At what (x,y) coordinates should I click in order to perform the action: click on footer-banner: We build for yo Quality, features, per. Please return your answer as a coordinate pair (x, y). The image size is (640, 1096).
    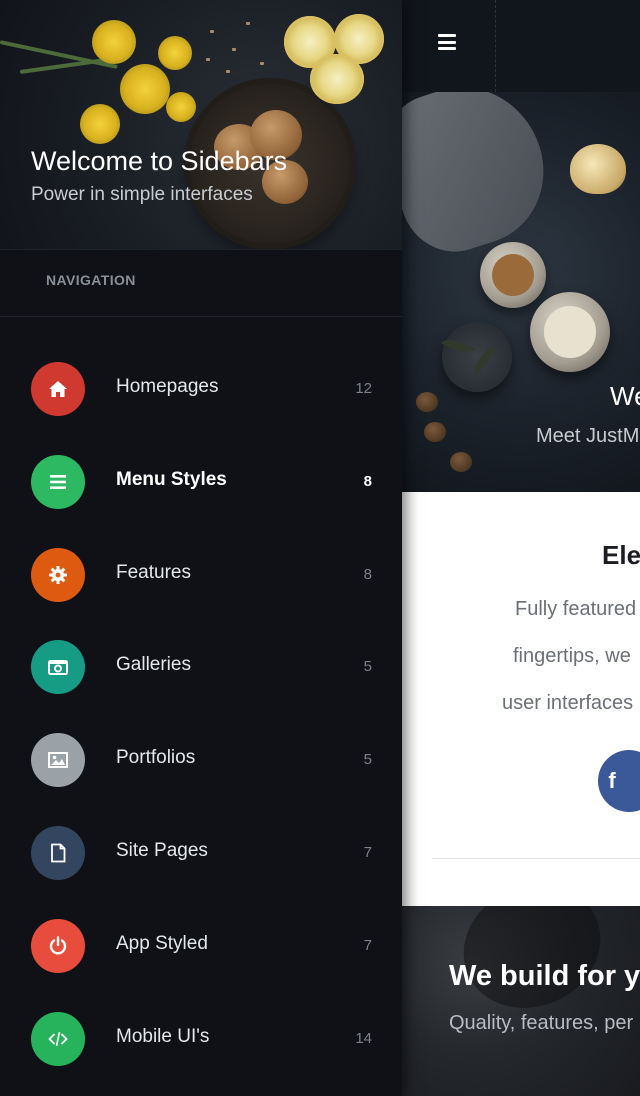
    Looking at the image, I should click on (521, 1001).